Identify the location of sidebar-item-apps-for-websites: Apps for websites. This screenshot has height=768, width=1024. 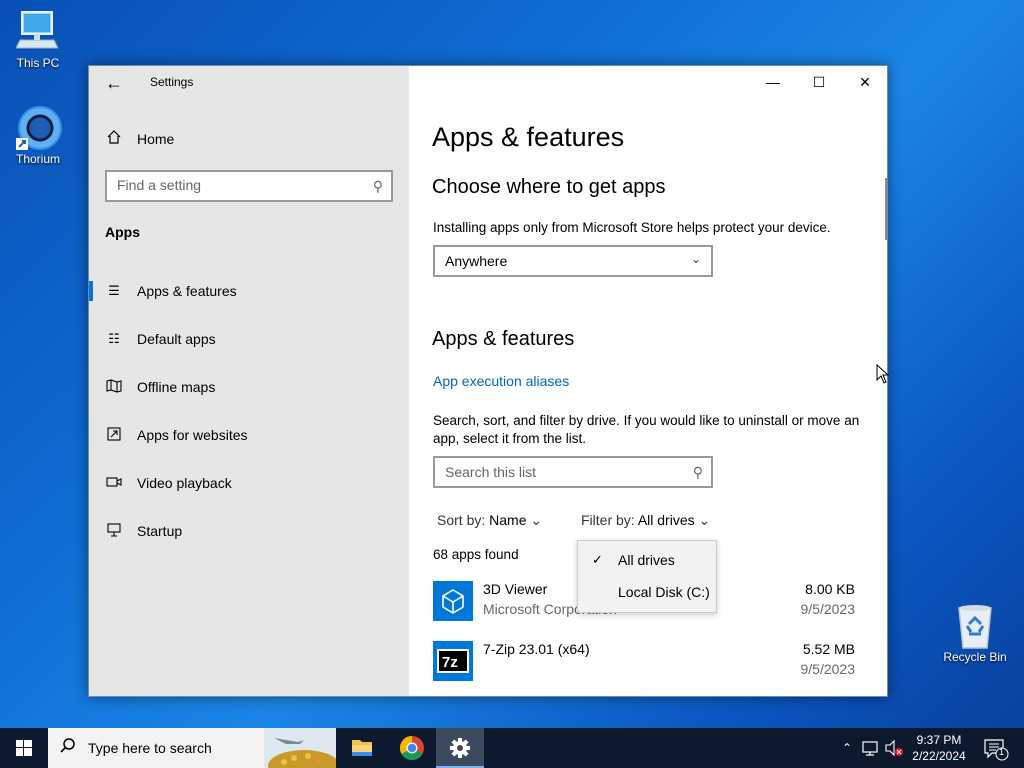
(249, 435).